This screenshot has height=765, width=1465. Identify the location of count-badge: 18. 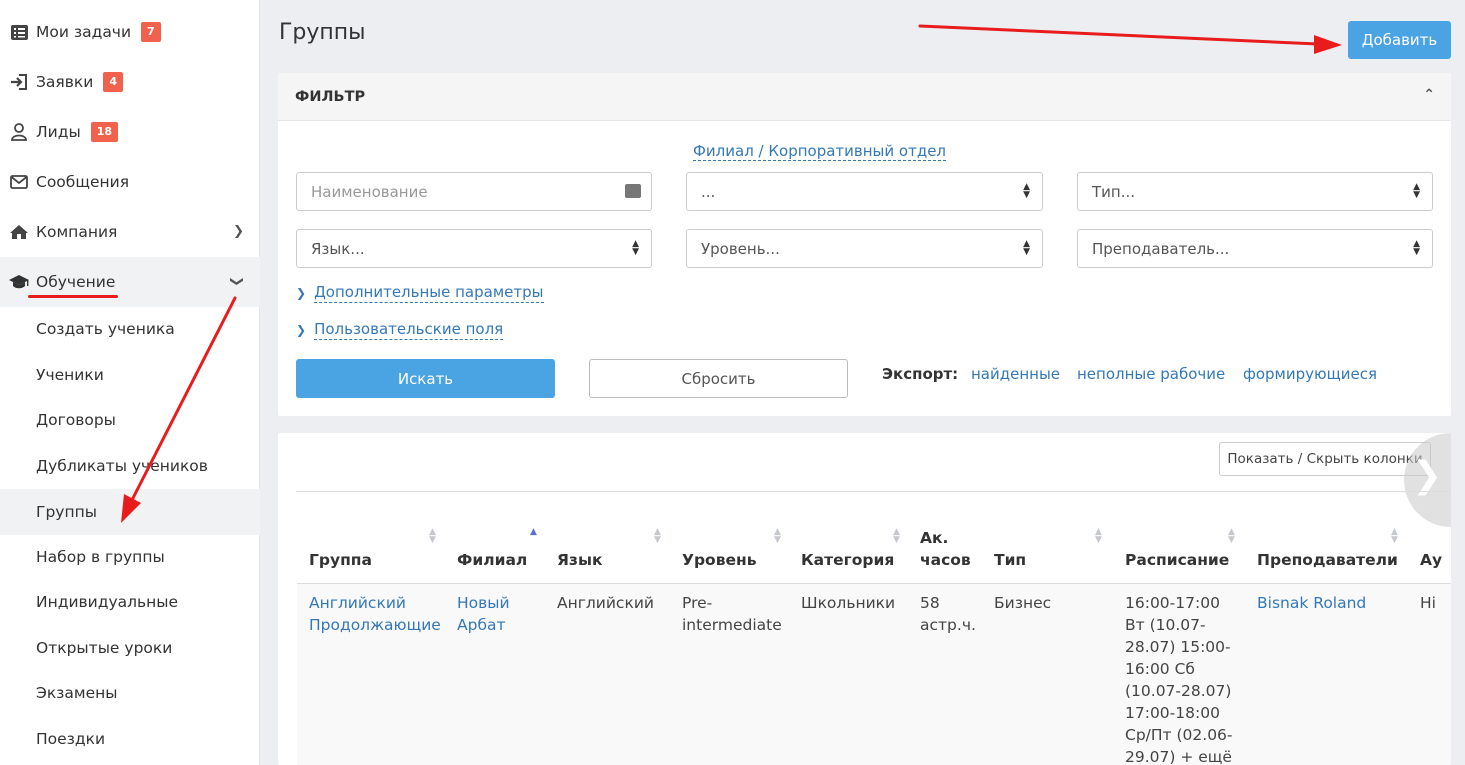
(104, 132).